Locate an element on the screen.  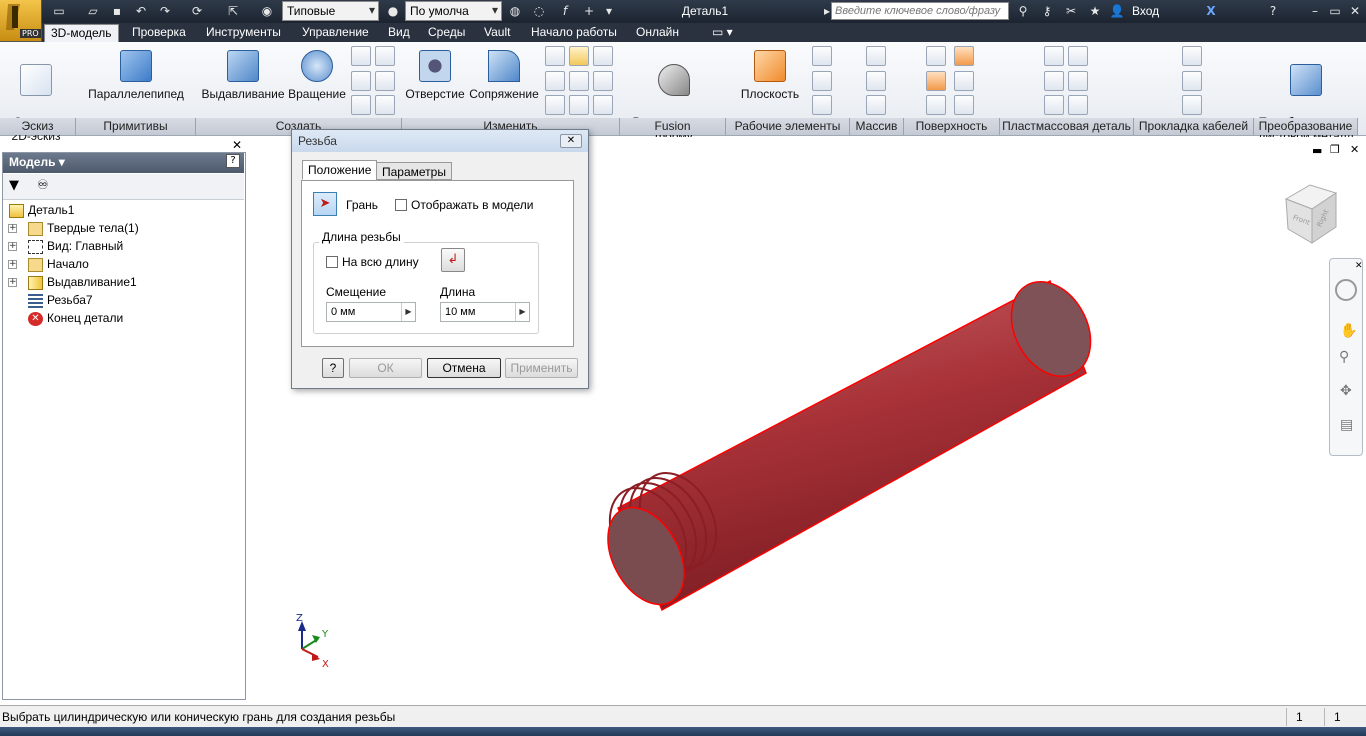
work-point-icon is located at coordinates (822, 81).